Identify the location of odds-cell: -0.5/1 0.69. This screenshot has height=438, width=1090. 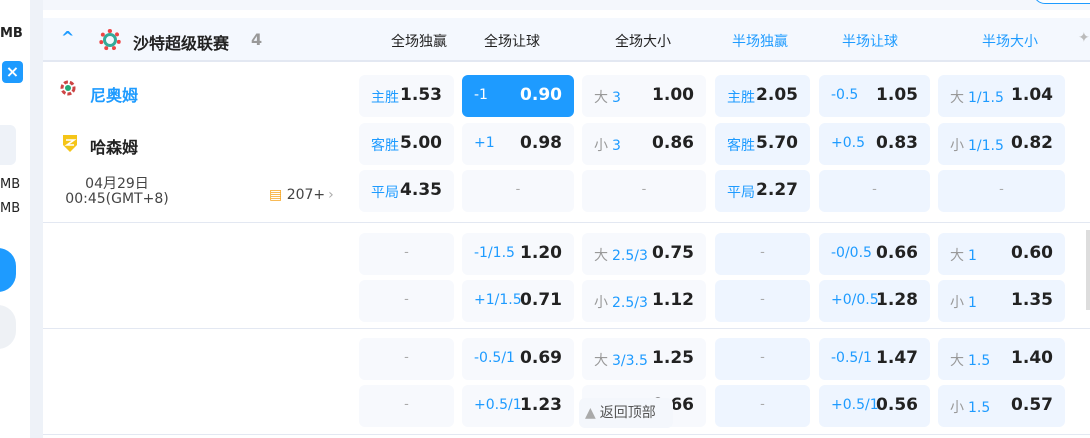
(518, 359).